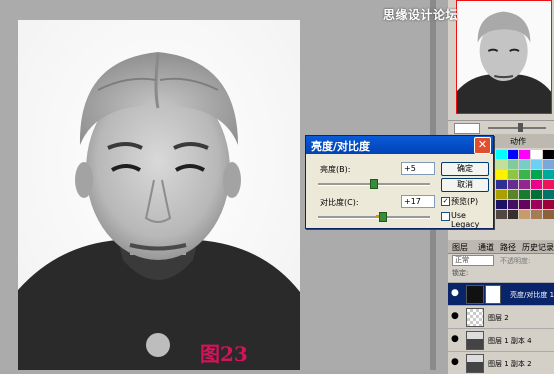 The height and width of the screenshot is (374, 554). What do you see at coordinates (418, 201) in the screenshot?
I see `contrast-input: +17` at bounding box center [418, 201].